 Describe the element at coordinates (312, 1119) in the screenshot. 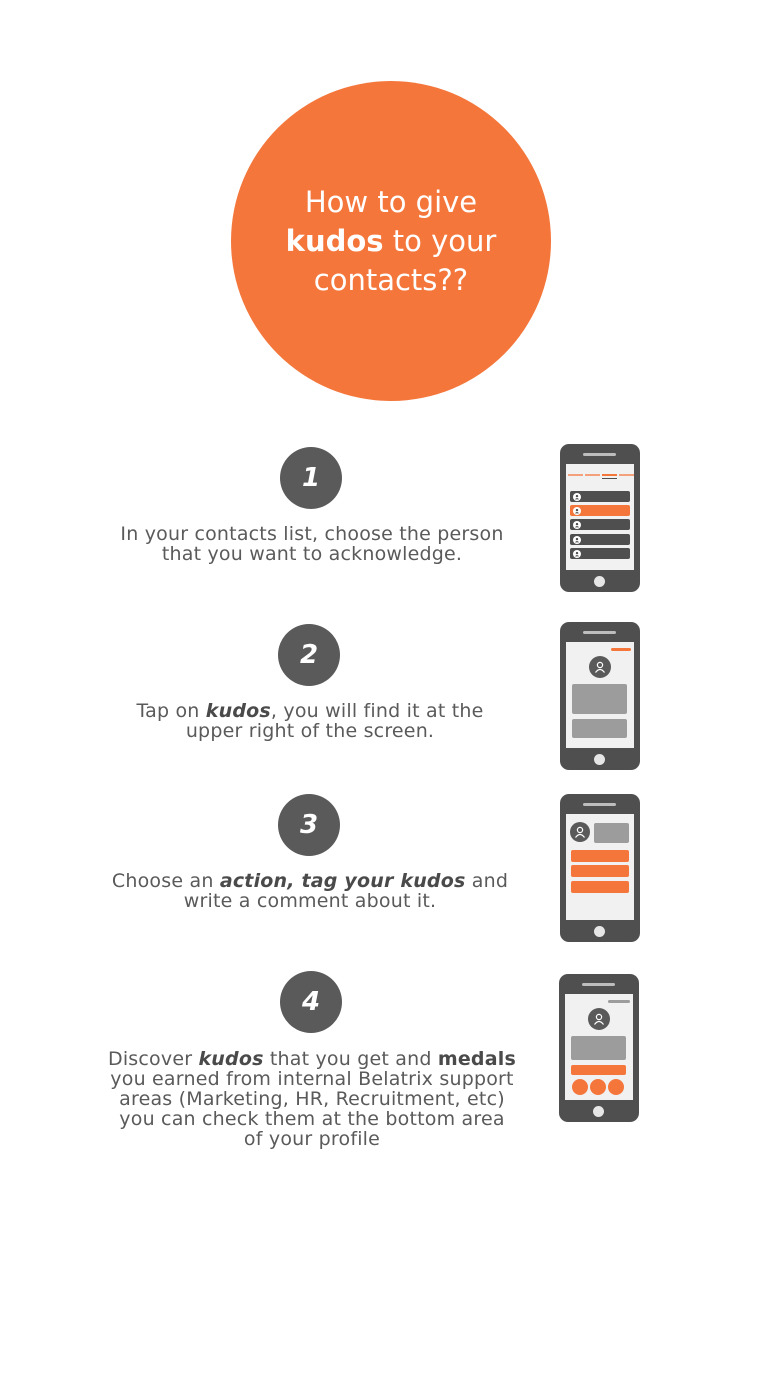

I see `step-4-line-4: you can check them at the bottom area` at that location.